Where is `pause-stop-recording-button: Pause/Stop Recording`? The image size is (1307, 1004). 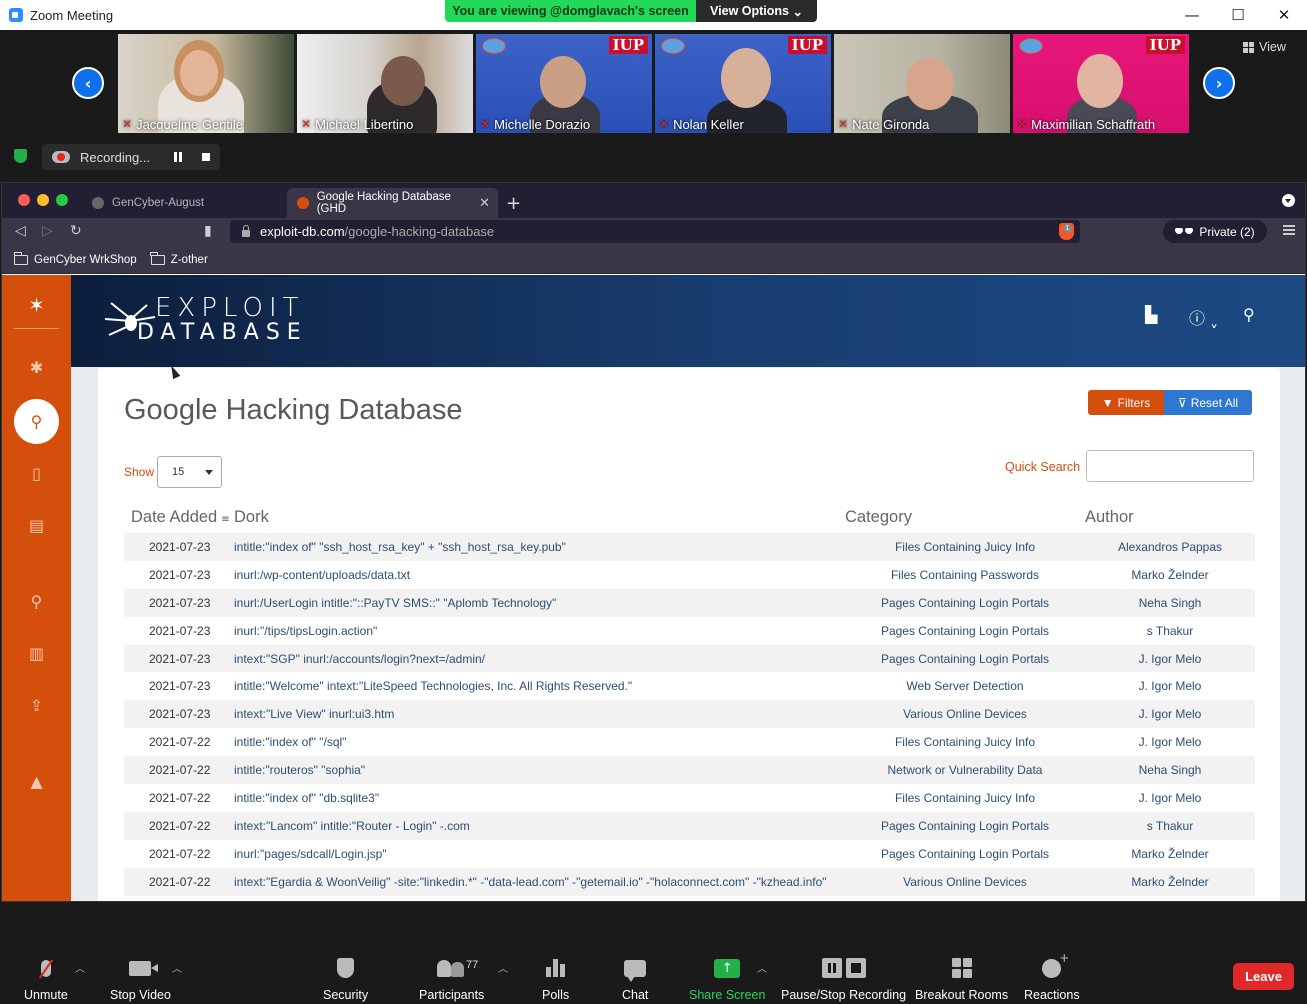 pause-stop-recording-button: Pause/Stop Recording is located at coordinates (843, 978).